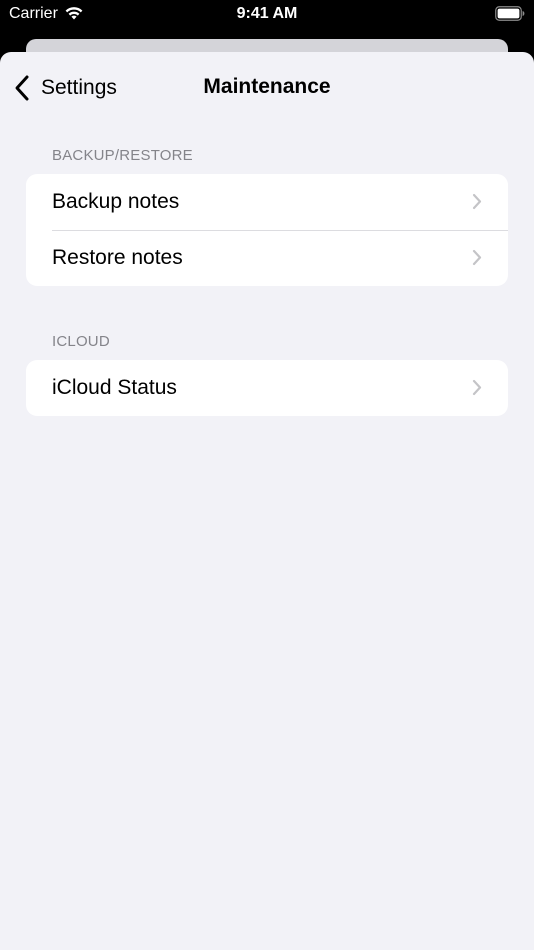  I want to click on settings-group-backup-restore: Backup notes Restore notes, so click(267, 230).